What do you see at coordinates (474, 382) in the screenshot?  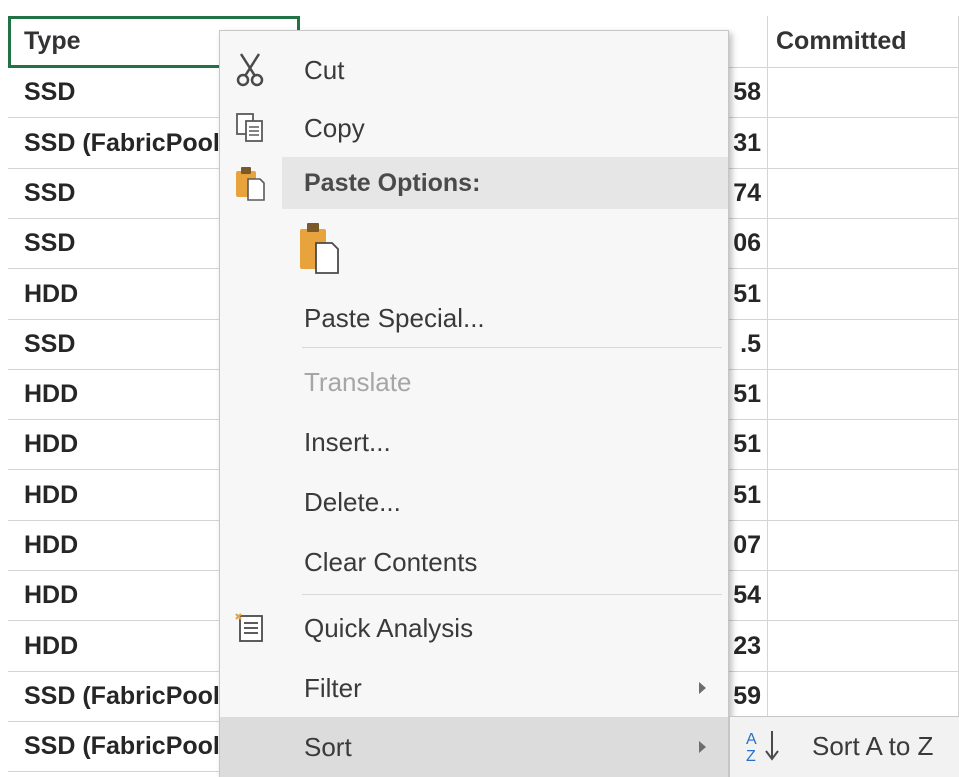 I see `menu-item-translate: Translate` at bounding box center [474, 382].